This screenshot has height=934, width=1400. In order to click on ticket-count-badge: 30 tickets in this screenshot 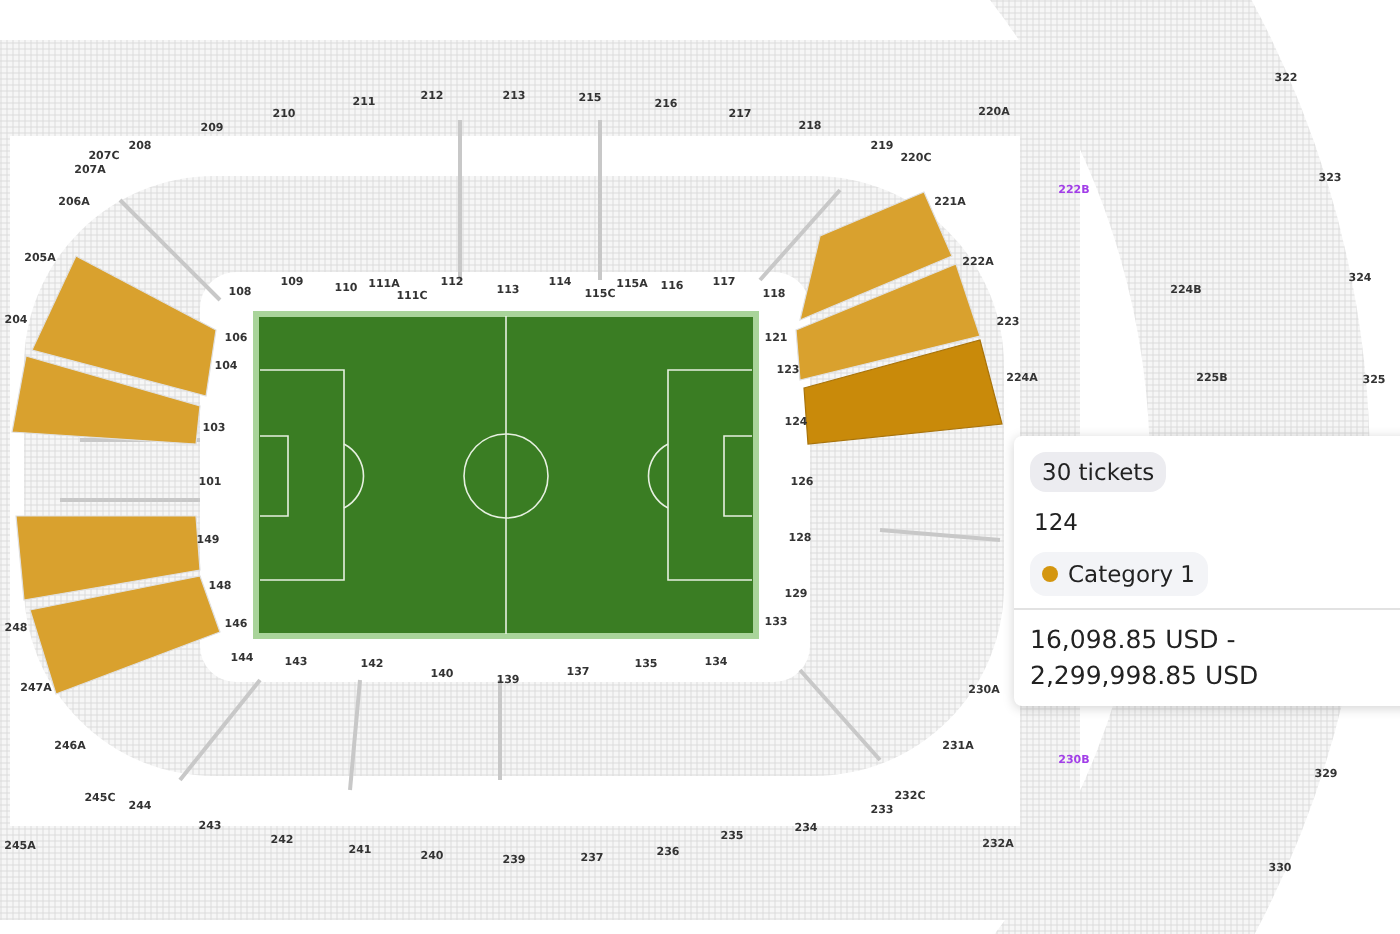, I will do `click(1098, 472)`.